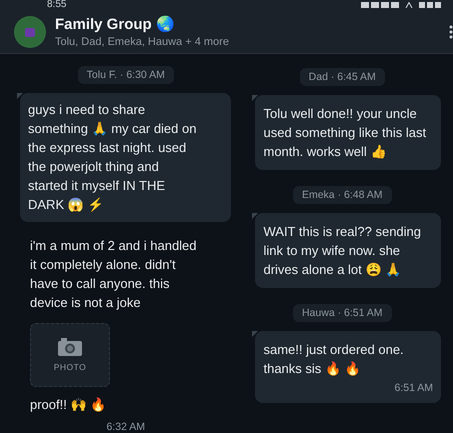 This screenshot has height=433, width=453. I want to click on sender-timestamp: Hauwa · 6:51 AM, so click(342, 313).